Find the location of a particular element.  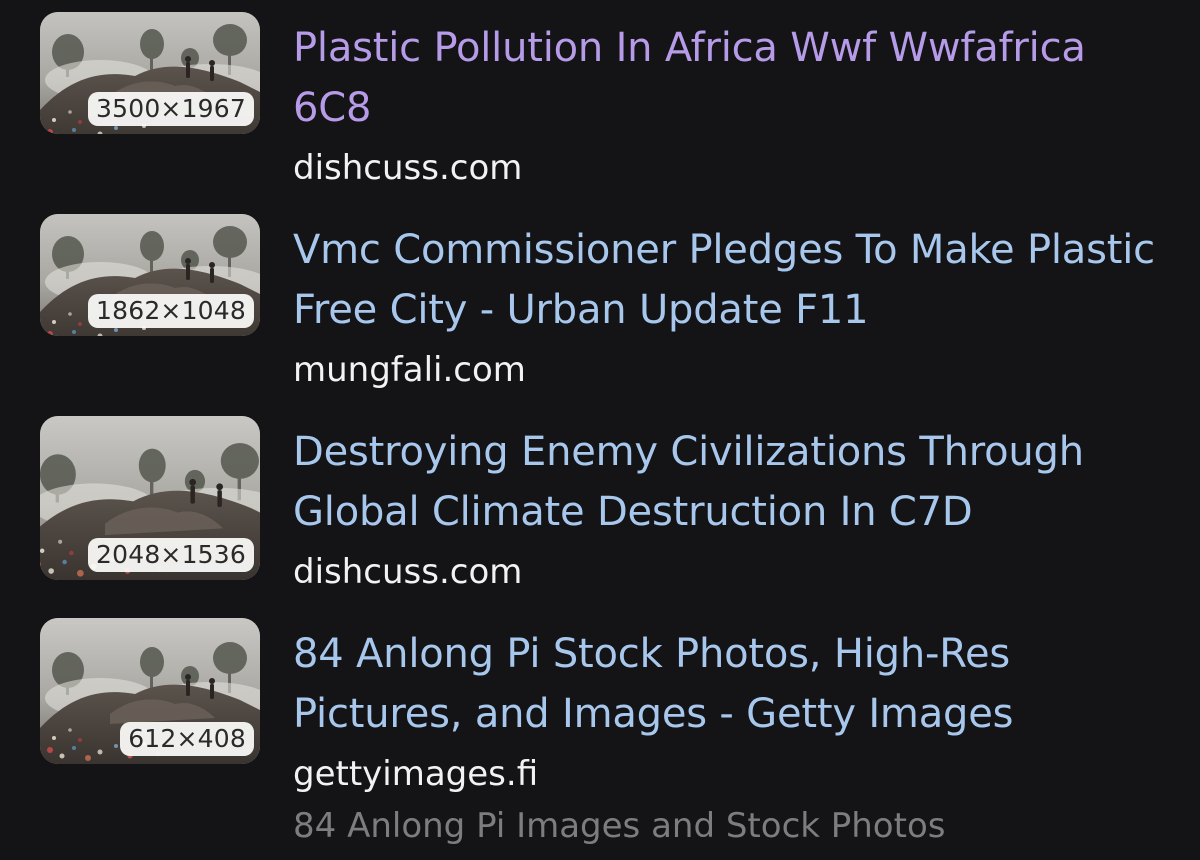

result-source-link: gettyimages.fi is located at coordinates (733, 774).